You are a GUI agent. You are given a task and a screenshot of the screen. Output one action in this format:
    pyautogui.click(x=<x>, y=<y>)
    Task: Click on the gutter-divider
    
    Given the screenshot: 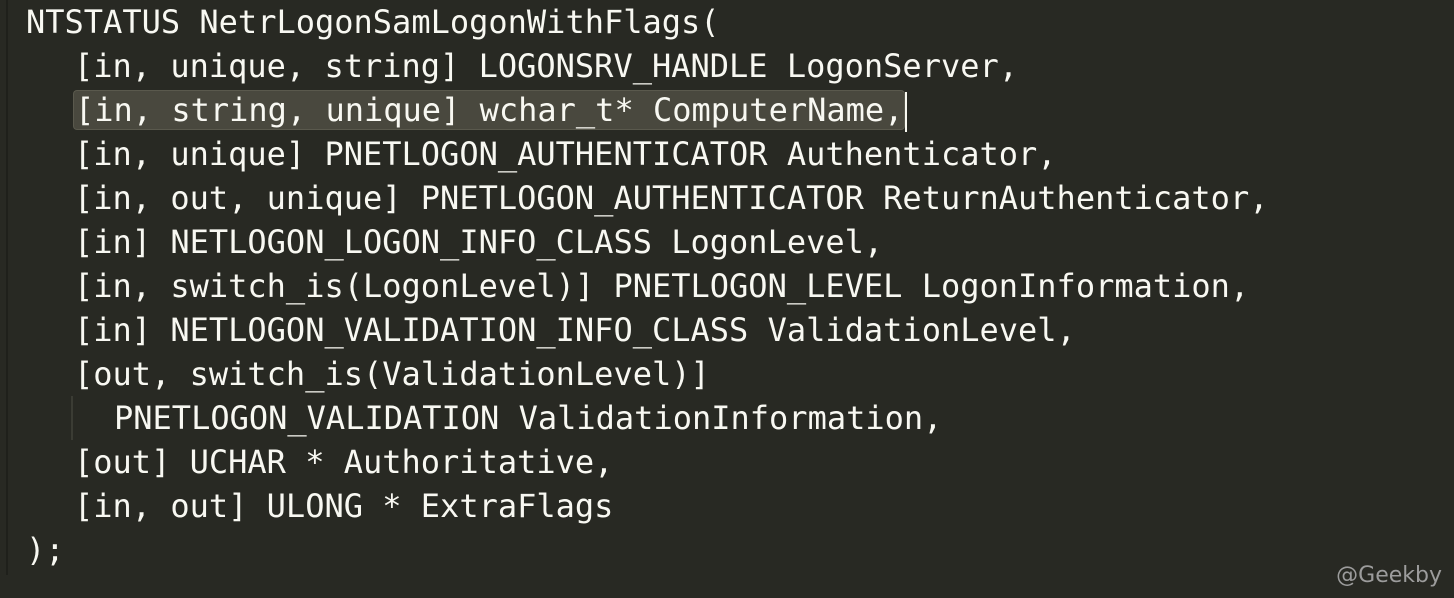 What is the action you would take?
    pyautogui.click(x=7, y=287)
    